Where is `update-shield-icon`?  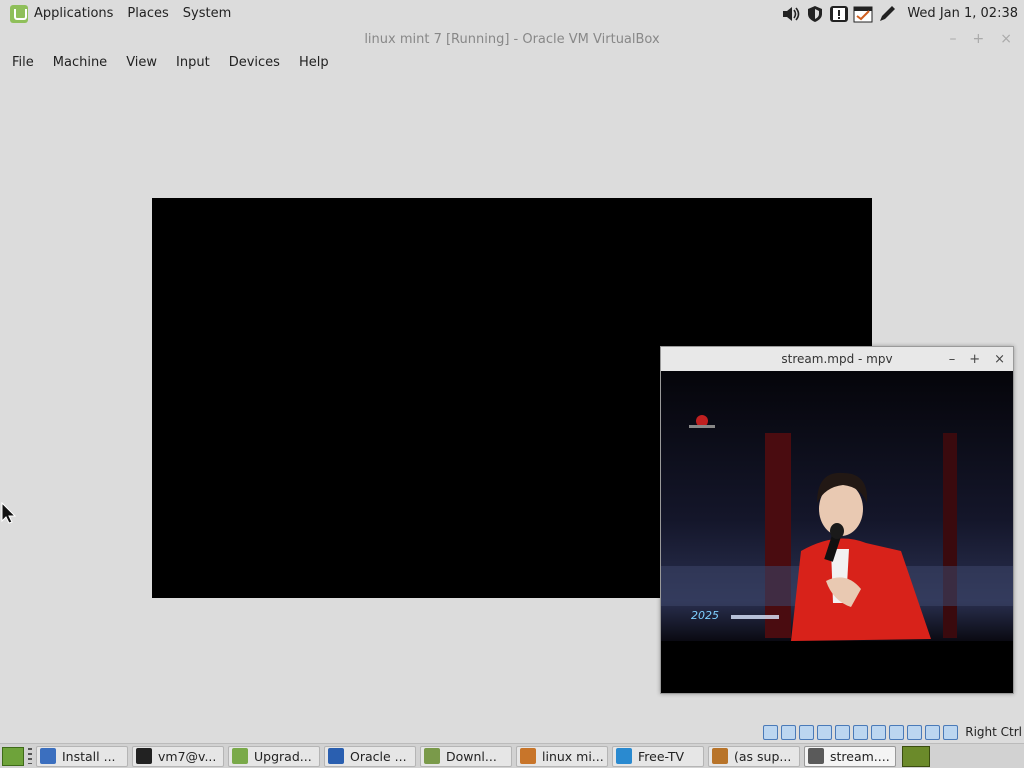 update-shield-icon is located at coordinates (240, 756).